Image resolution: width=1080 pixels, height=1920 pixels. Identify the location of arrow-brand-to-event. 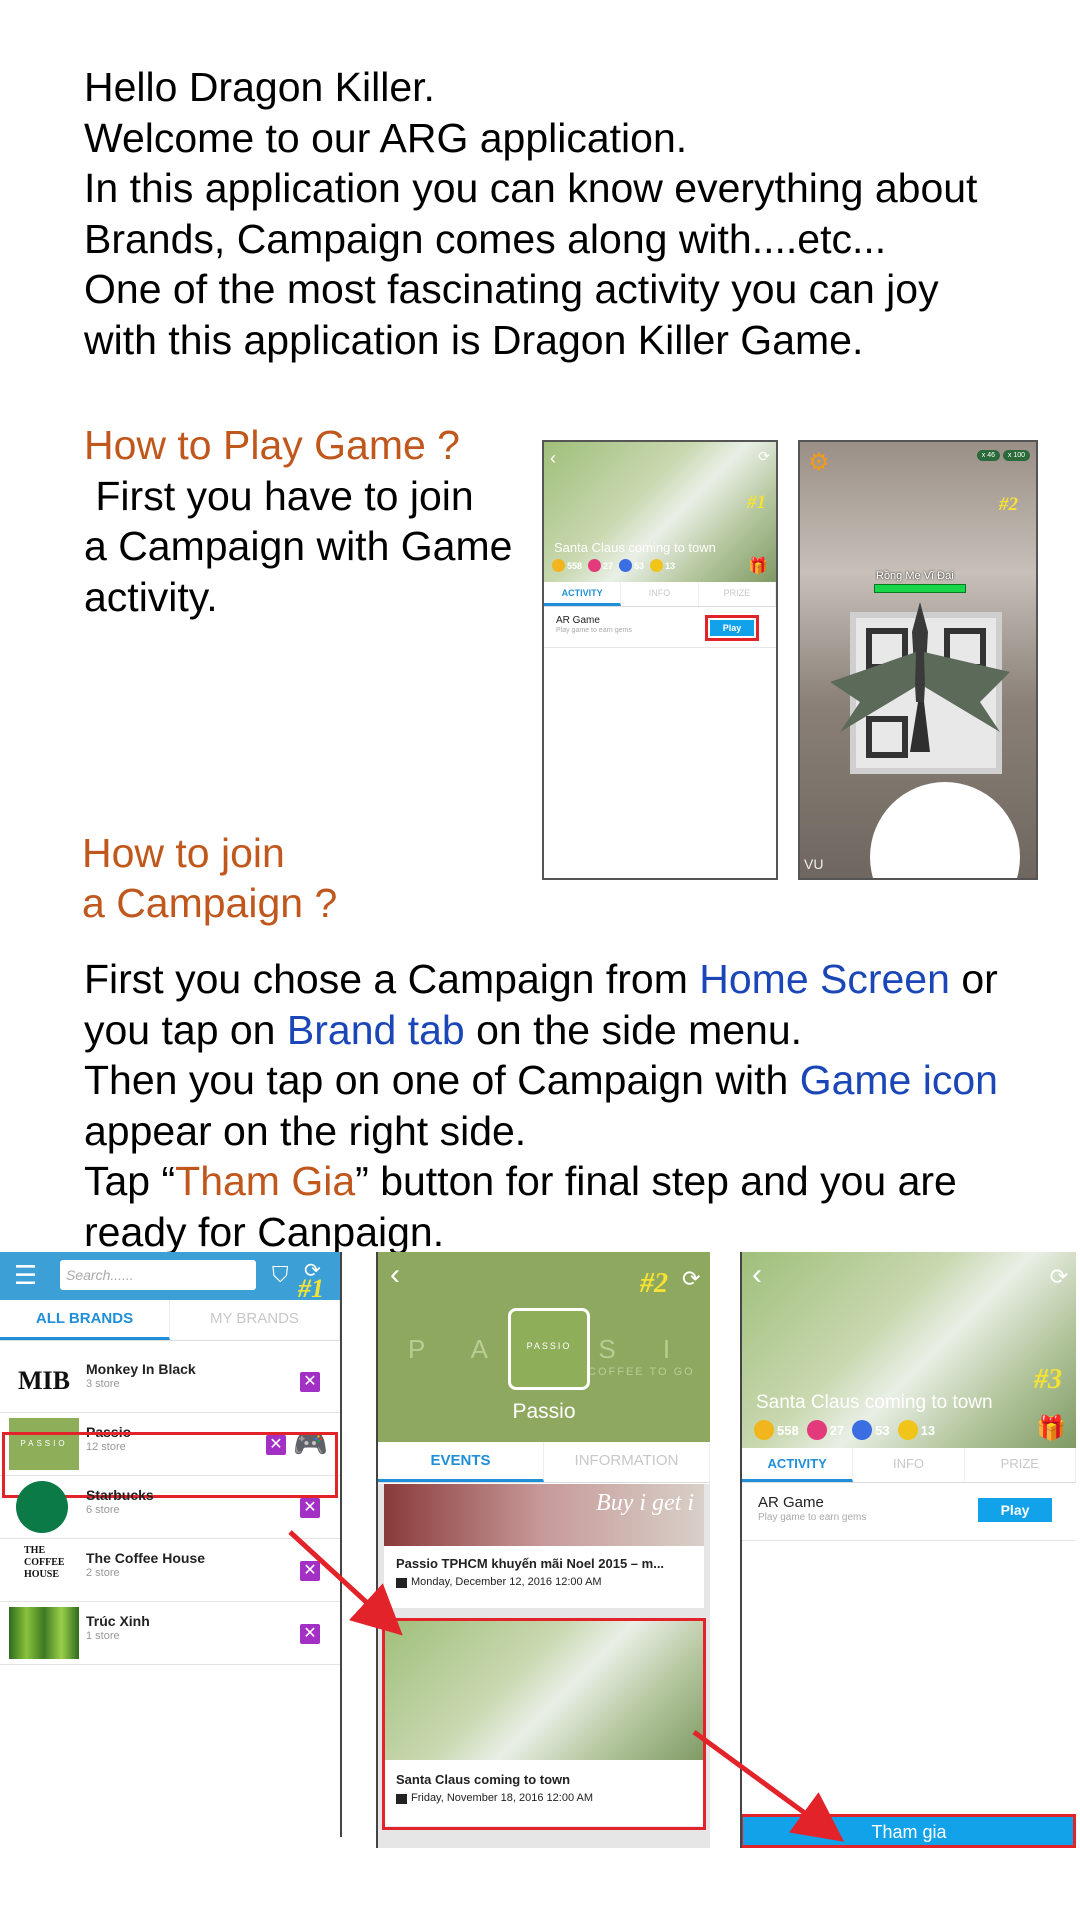
(345, 1583).